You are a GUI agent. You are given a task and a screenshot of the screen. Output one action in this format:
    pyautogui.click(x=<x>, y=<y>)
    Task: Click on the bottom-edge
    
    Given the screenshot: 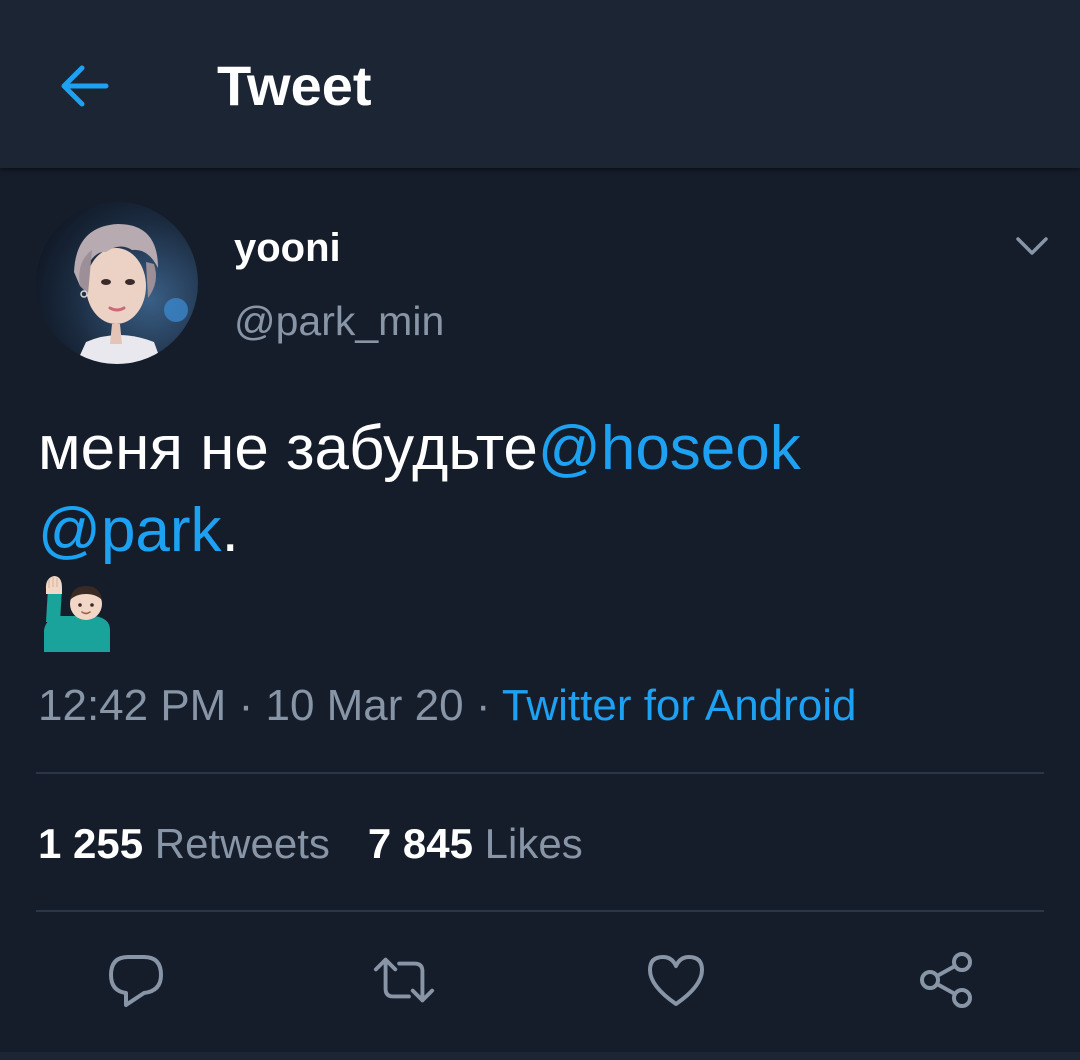 What is the action you would take?
    pyautogui.click(x=540, y=1056)
    